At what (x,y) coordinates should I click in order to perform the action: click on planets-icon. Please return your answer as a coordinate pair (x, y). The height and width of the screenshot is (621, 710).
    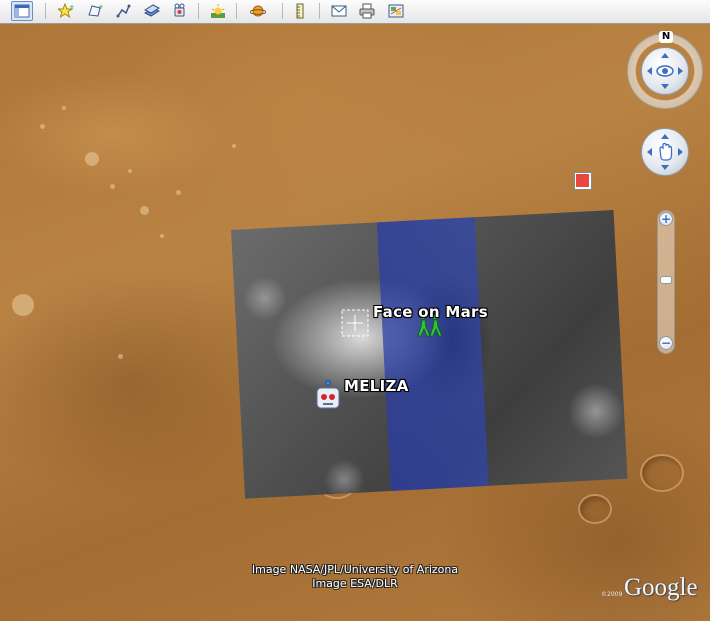
    Looking at the image, I should click on (258, 11).